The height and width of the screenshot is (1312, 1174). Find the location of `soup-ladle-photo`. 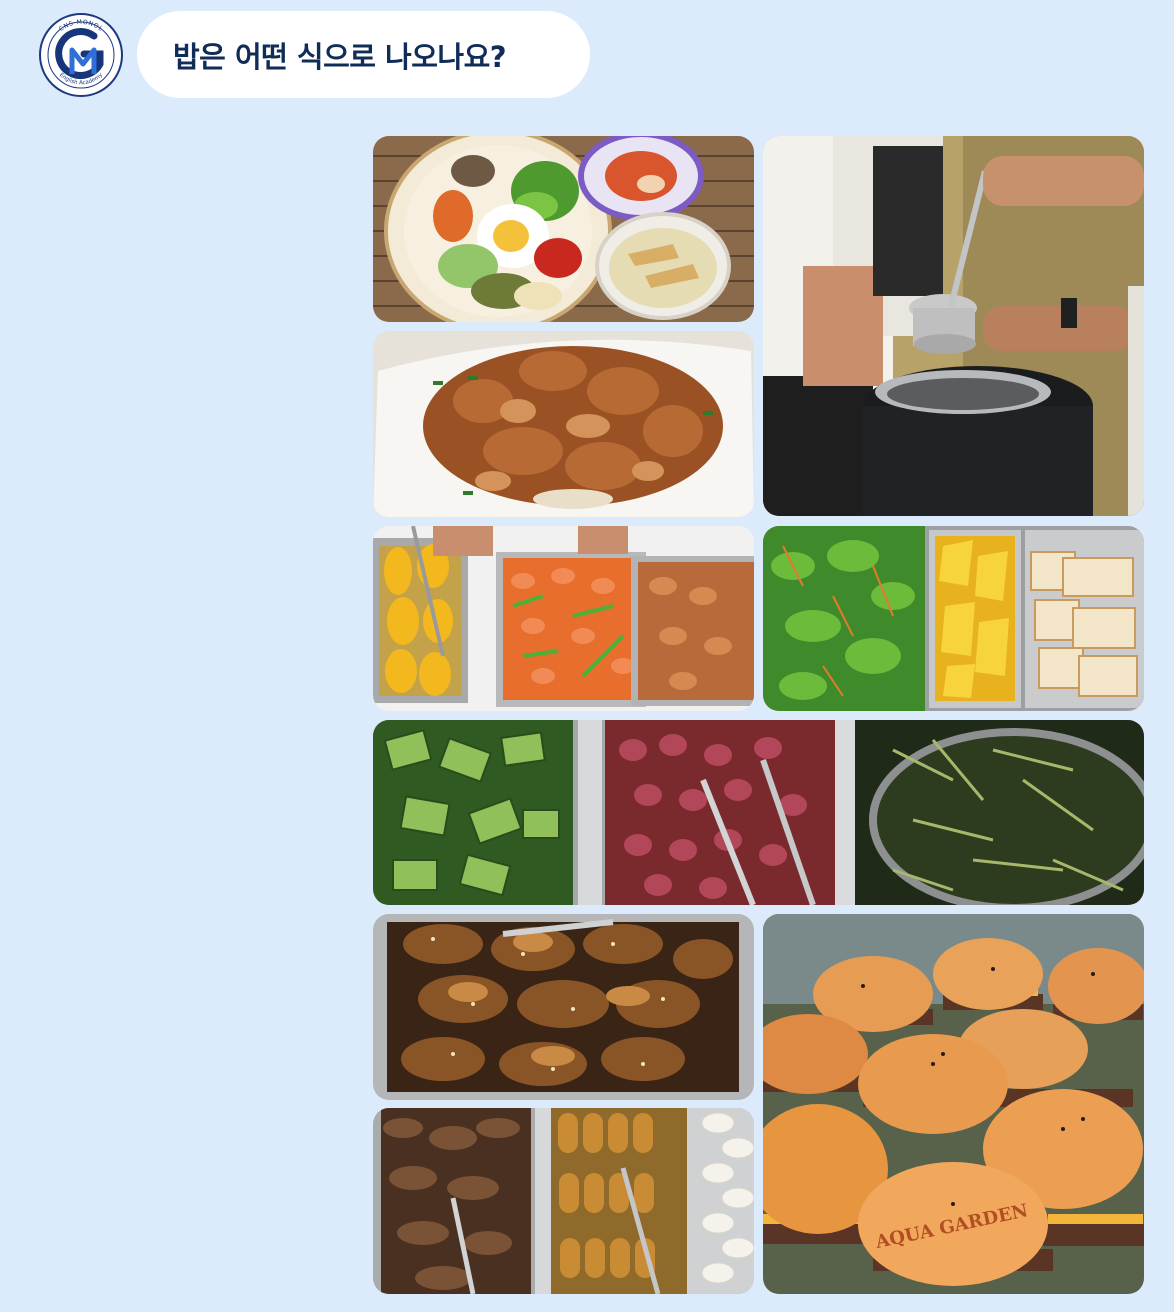

soup-ladle-photo is located at coordinates (953, 326).